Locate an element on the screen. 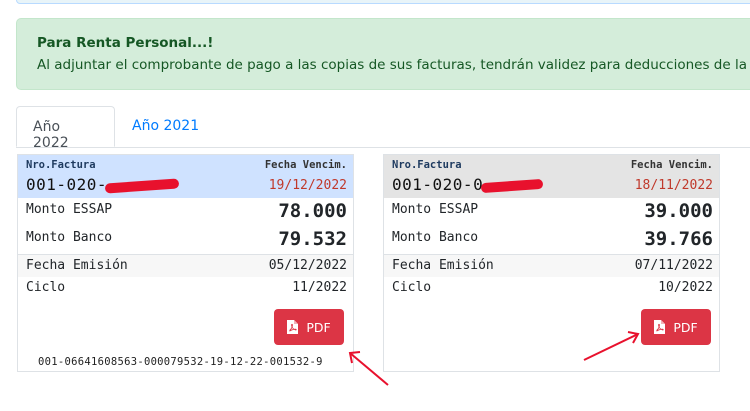 This screenshot has width=750, height=411. ciclo-row: Ciclo 11/2022 is located at coordinates (185, 288).